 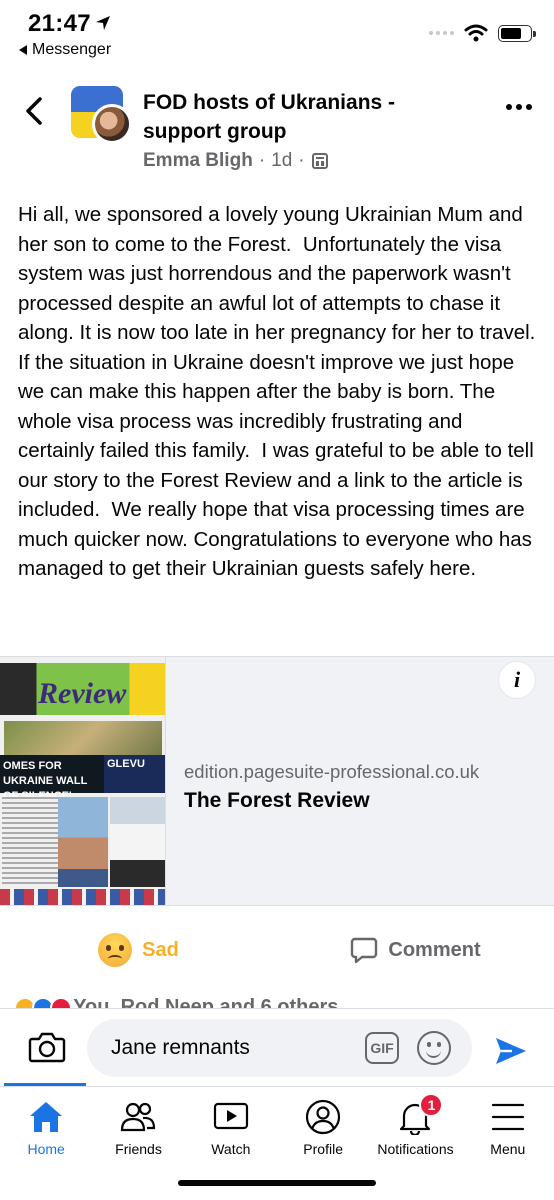 I want to click on back-chevron-icon, so click(x=35, y=111).